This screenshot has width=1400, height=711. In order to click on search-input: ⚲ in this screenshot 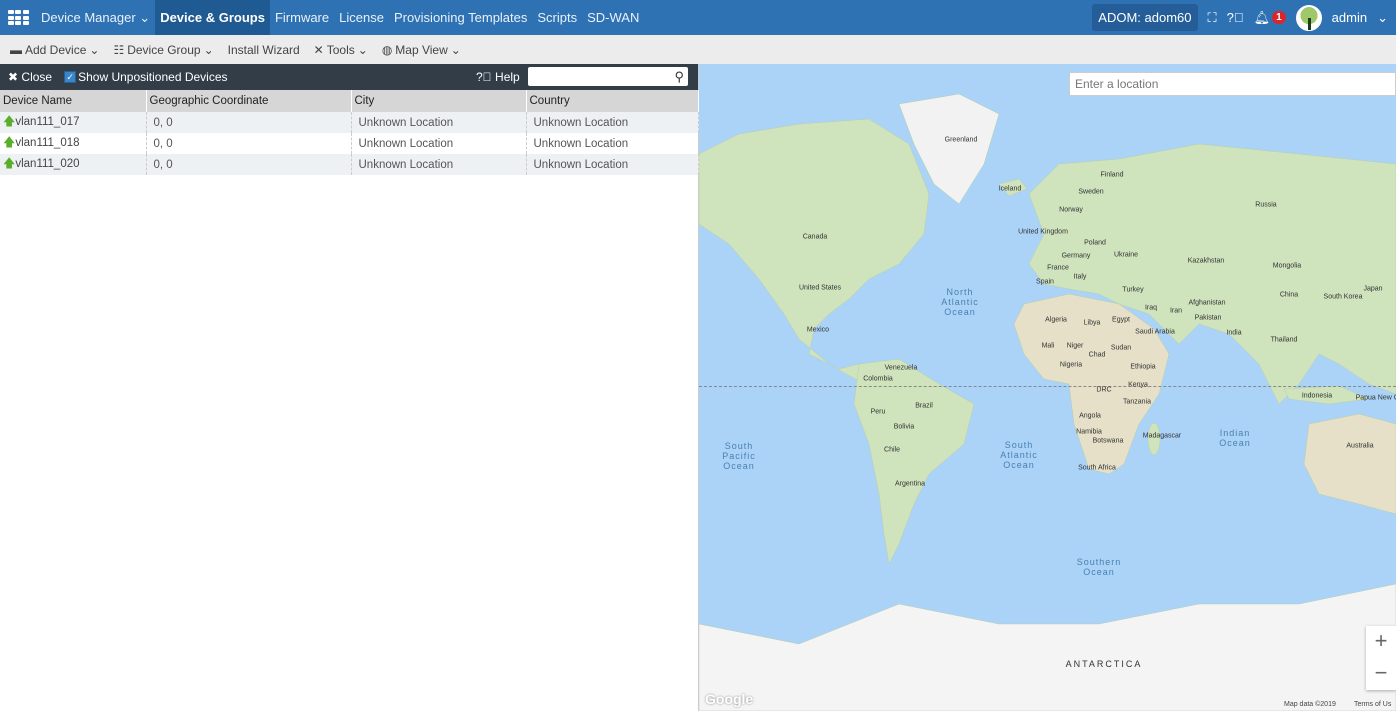, I will do `click(608, 76)`.